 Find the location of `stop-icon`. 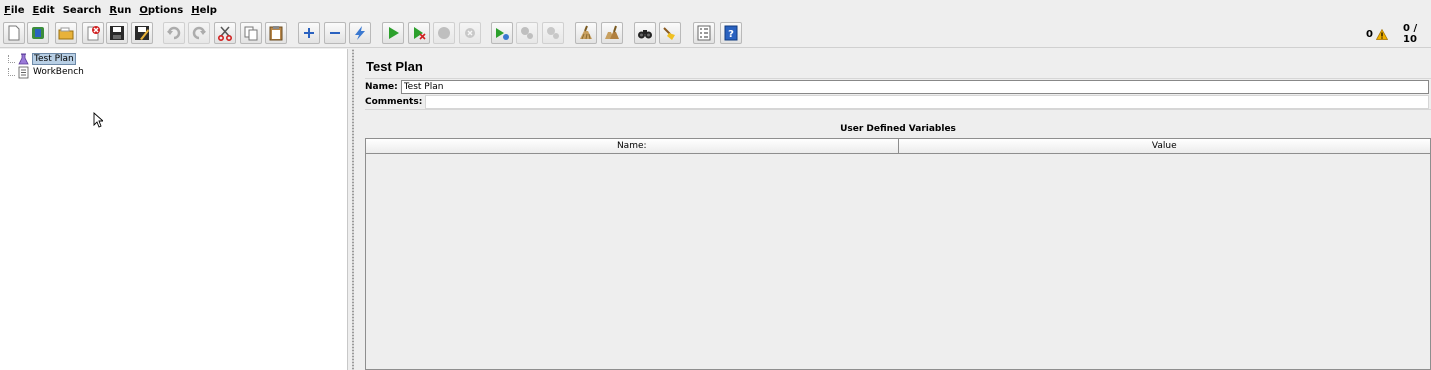

stop-icon is located at coordinates (444, 33).